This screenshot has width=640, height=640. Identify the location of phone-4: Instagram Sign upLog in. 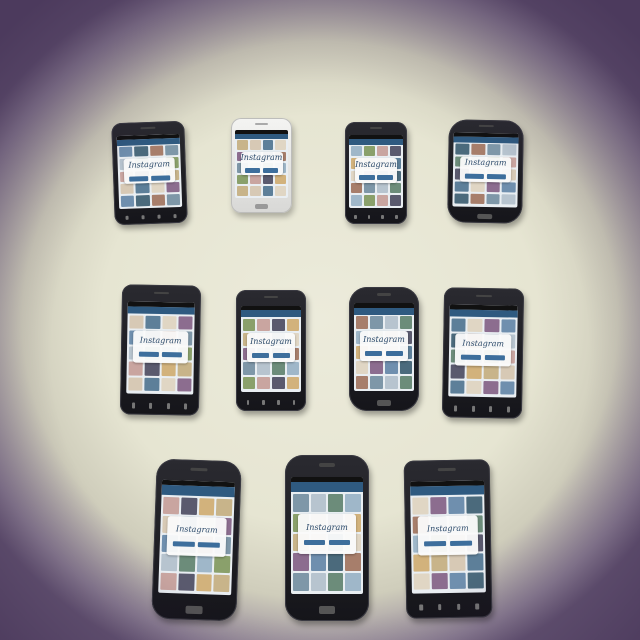
(485, 171).